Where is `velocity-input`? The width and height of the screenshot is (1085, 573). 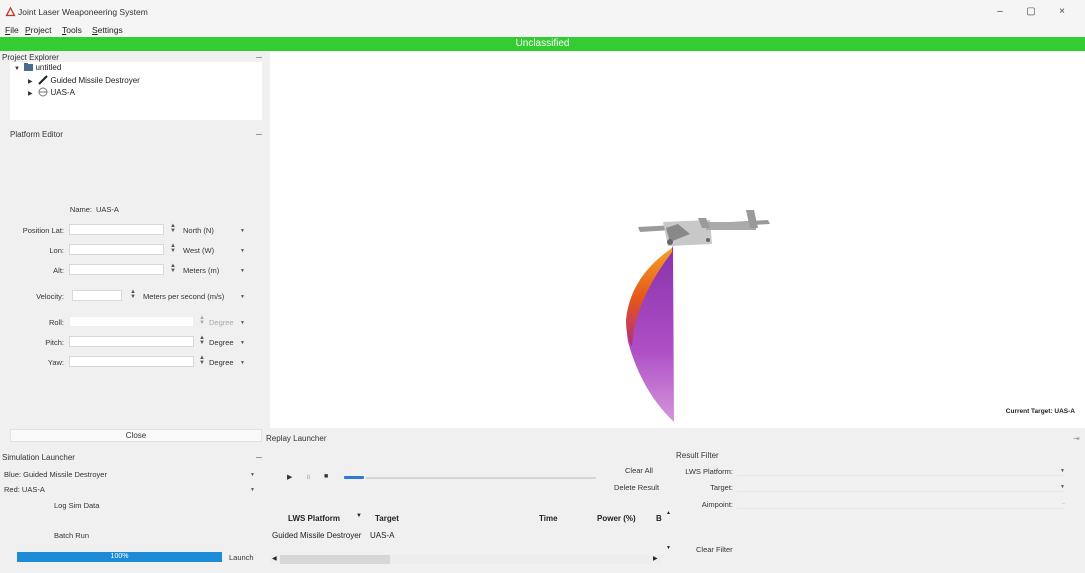
velocity-input is located at coordinates (97, 295).